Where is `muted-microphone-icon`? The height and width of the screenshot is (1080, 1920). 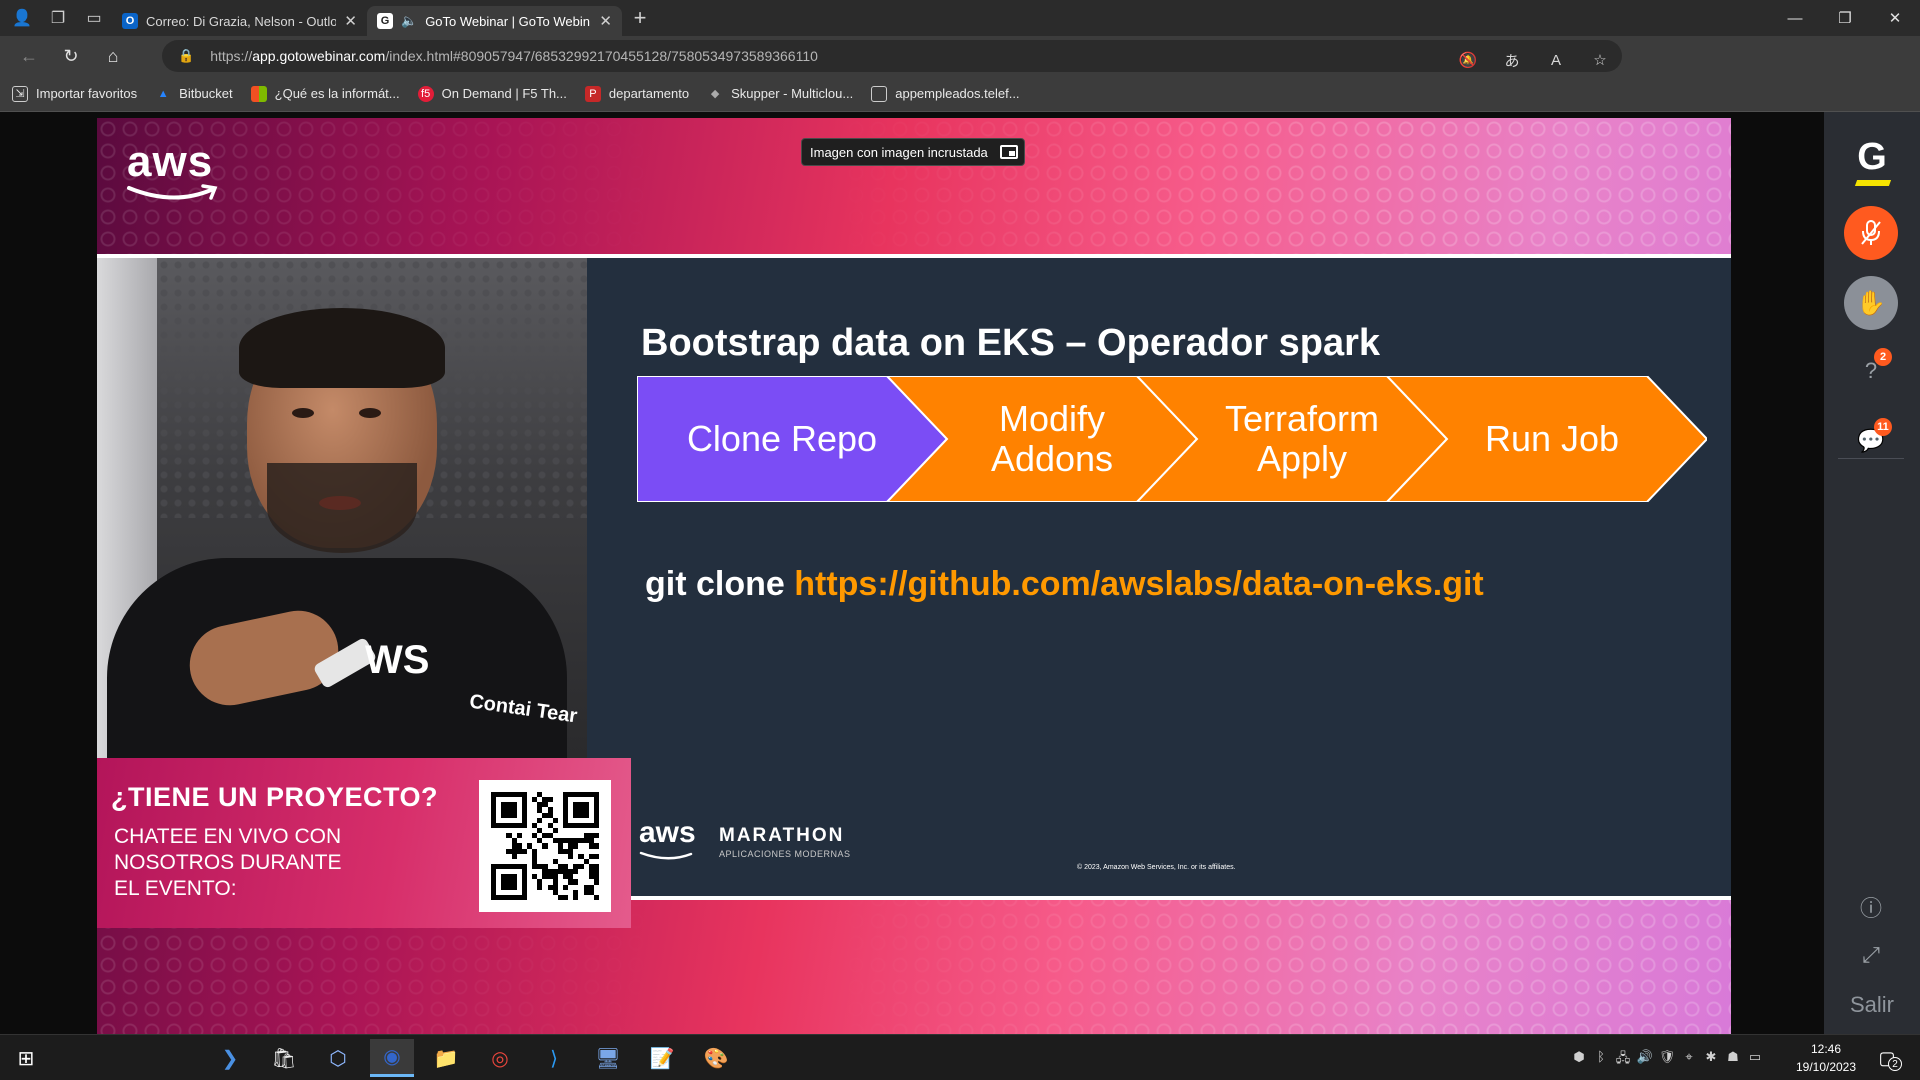 muted-microphone-icon is located at coordinates (1871, 232).